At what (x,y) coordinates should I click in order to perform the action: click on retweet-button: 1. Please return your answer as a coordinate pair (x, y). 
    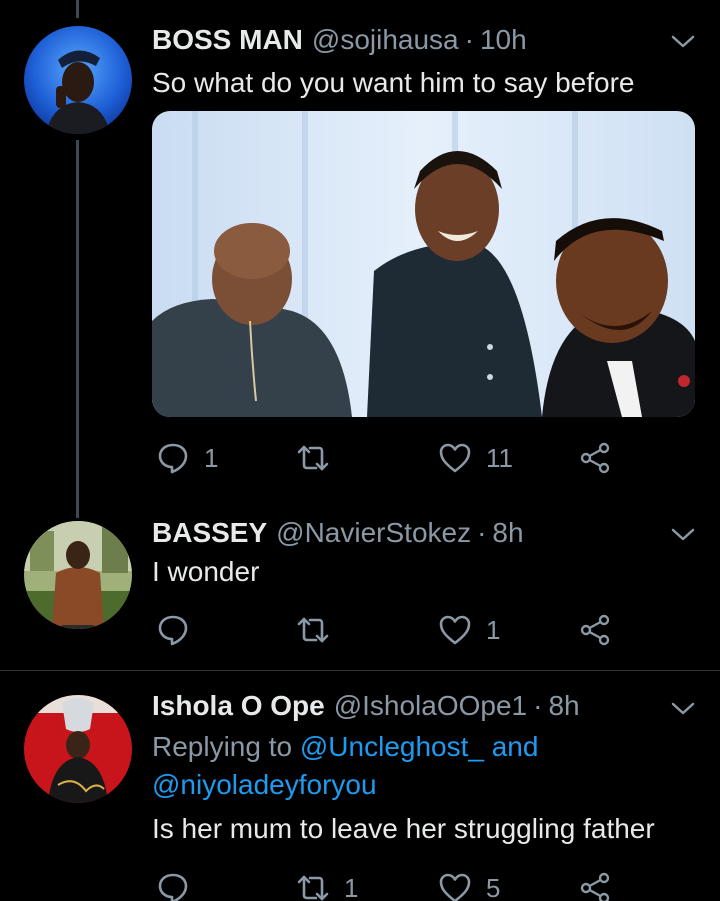
    Looking at the image, I should click on (327, 884).